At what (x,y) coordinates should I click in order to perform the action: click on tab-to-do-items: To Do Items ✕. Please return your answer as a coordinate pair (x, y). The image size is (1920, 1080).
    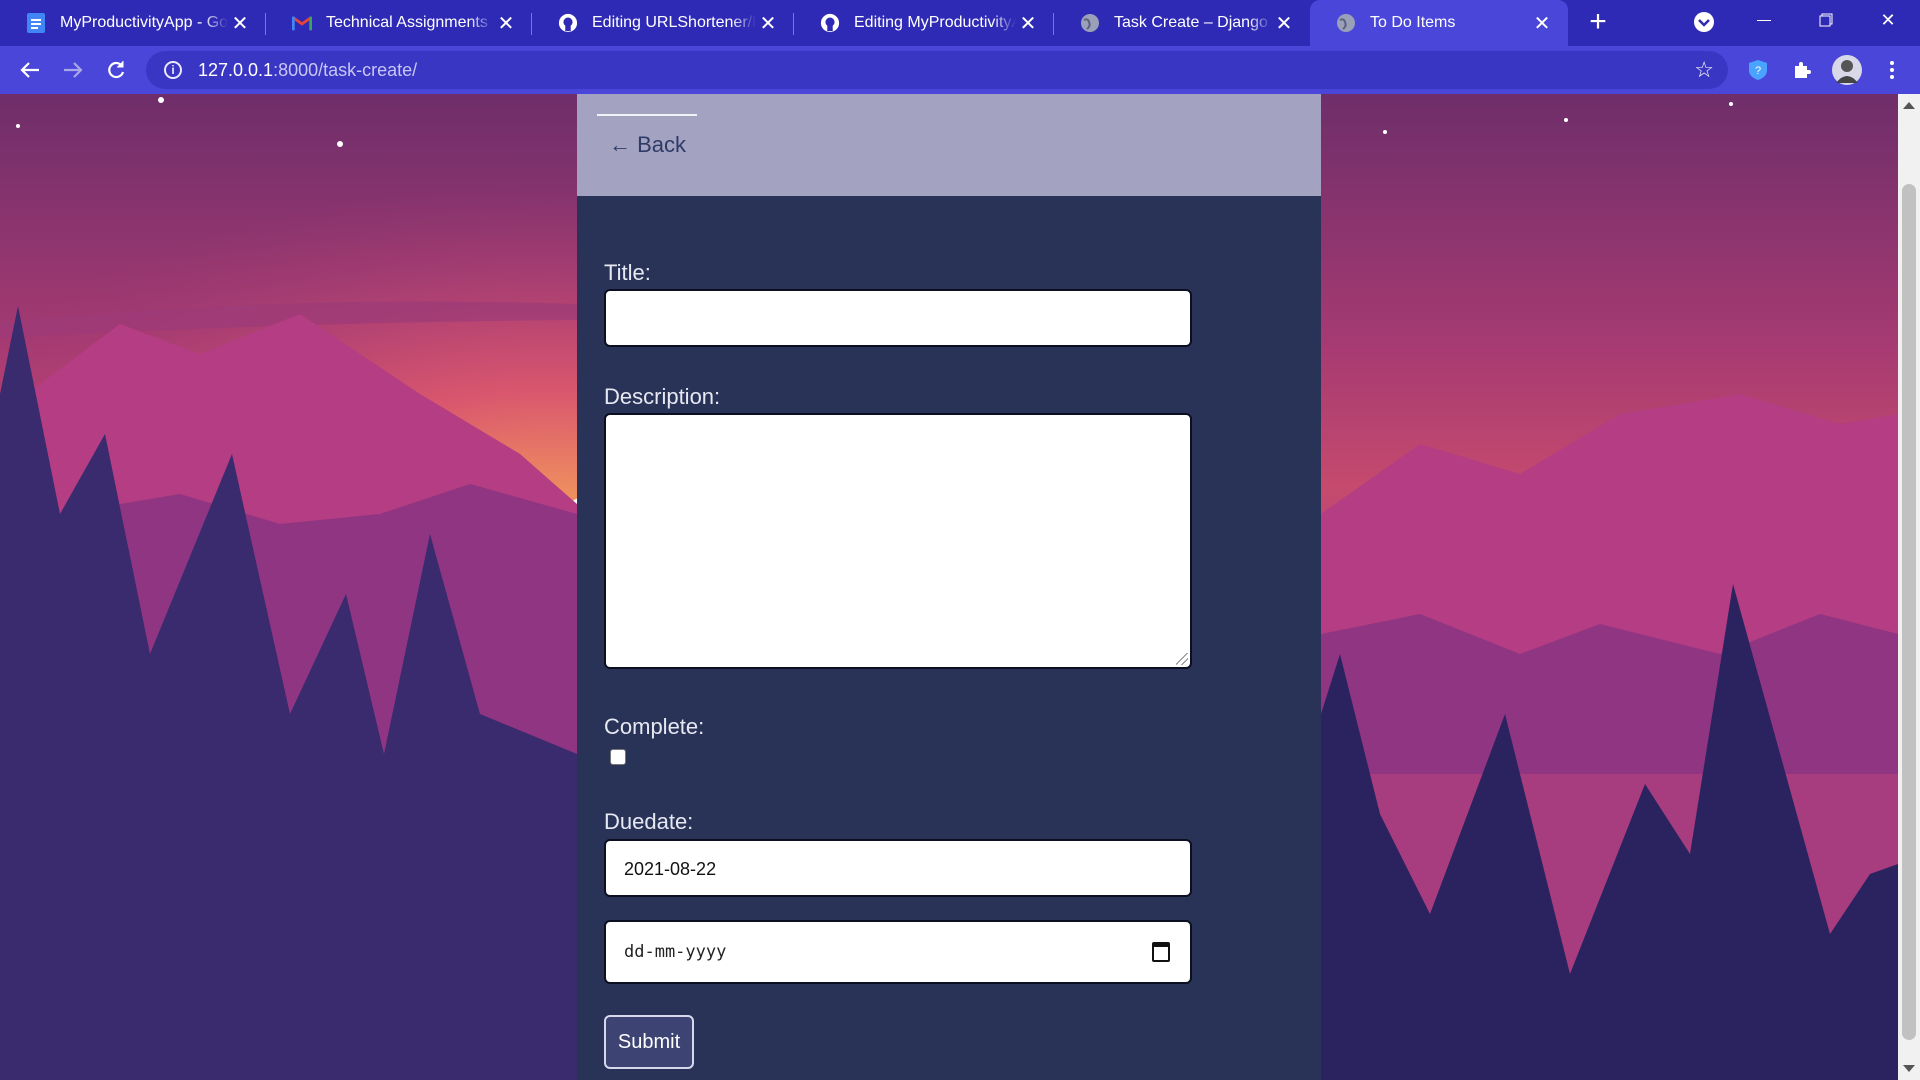
    Looking at the image, I should click on (1439, 23).